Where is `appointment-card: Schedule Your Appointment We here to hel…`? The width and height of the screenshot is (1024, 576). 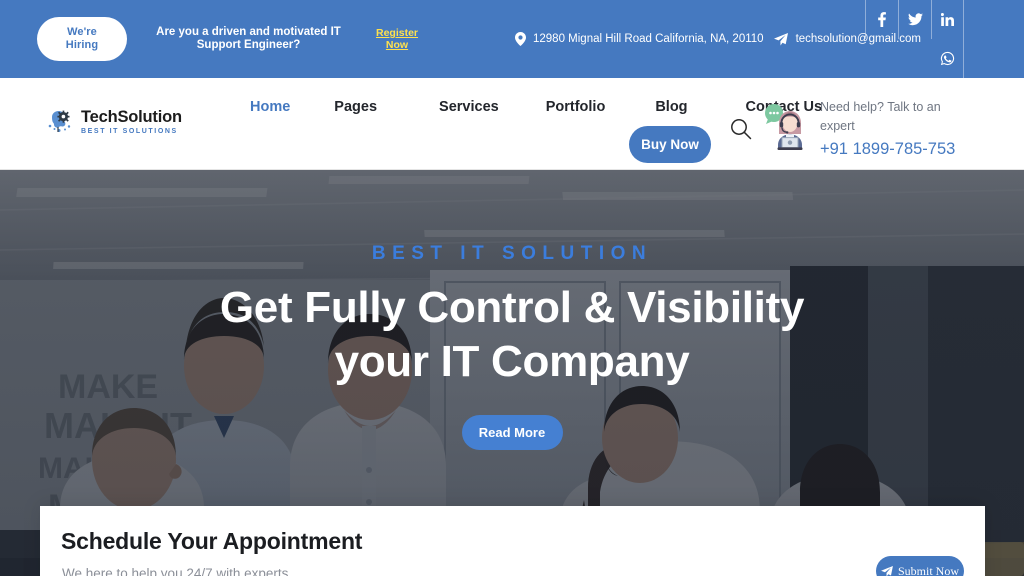 appointment-card: Schedule Your Appointment We here to hel… is located at coordinates (512, 541).